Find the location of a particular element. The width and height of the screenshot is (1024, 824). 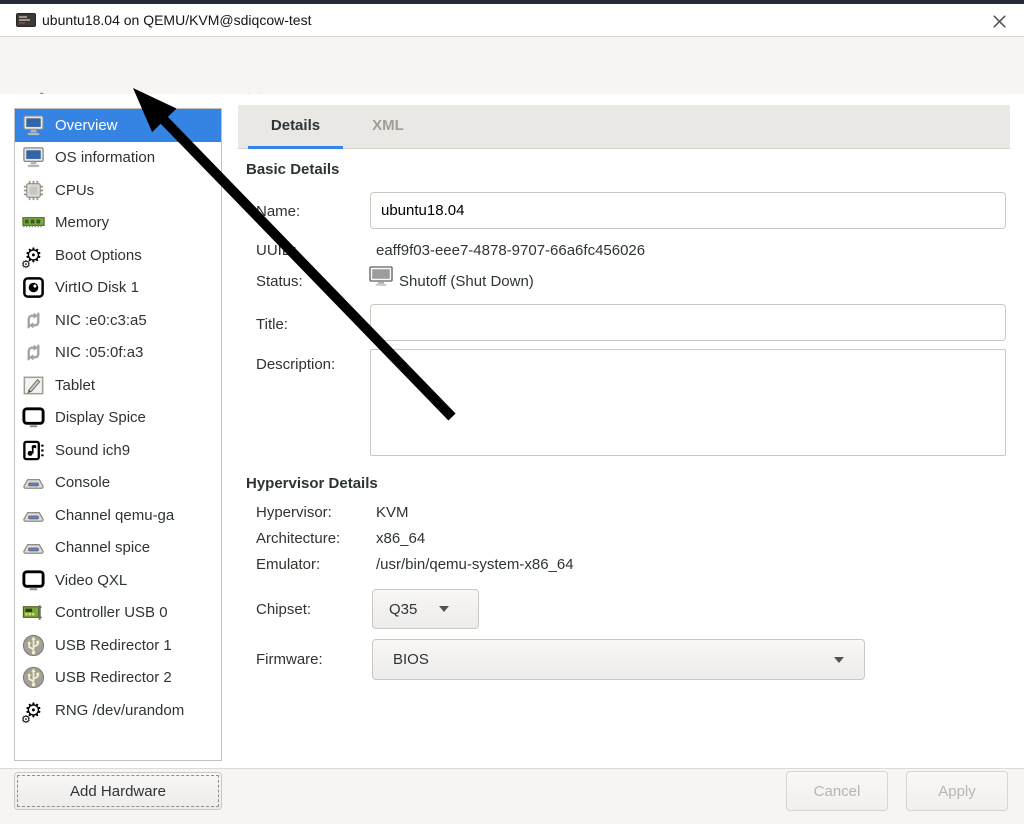

shutoff-monitor-icon is located at coordinates (381, 276).